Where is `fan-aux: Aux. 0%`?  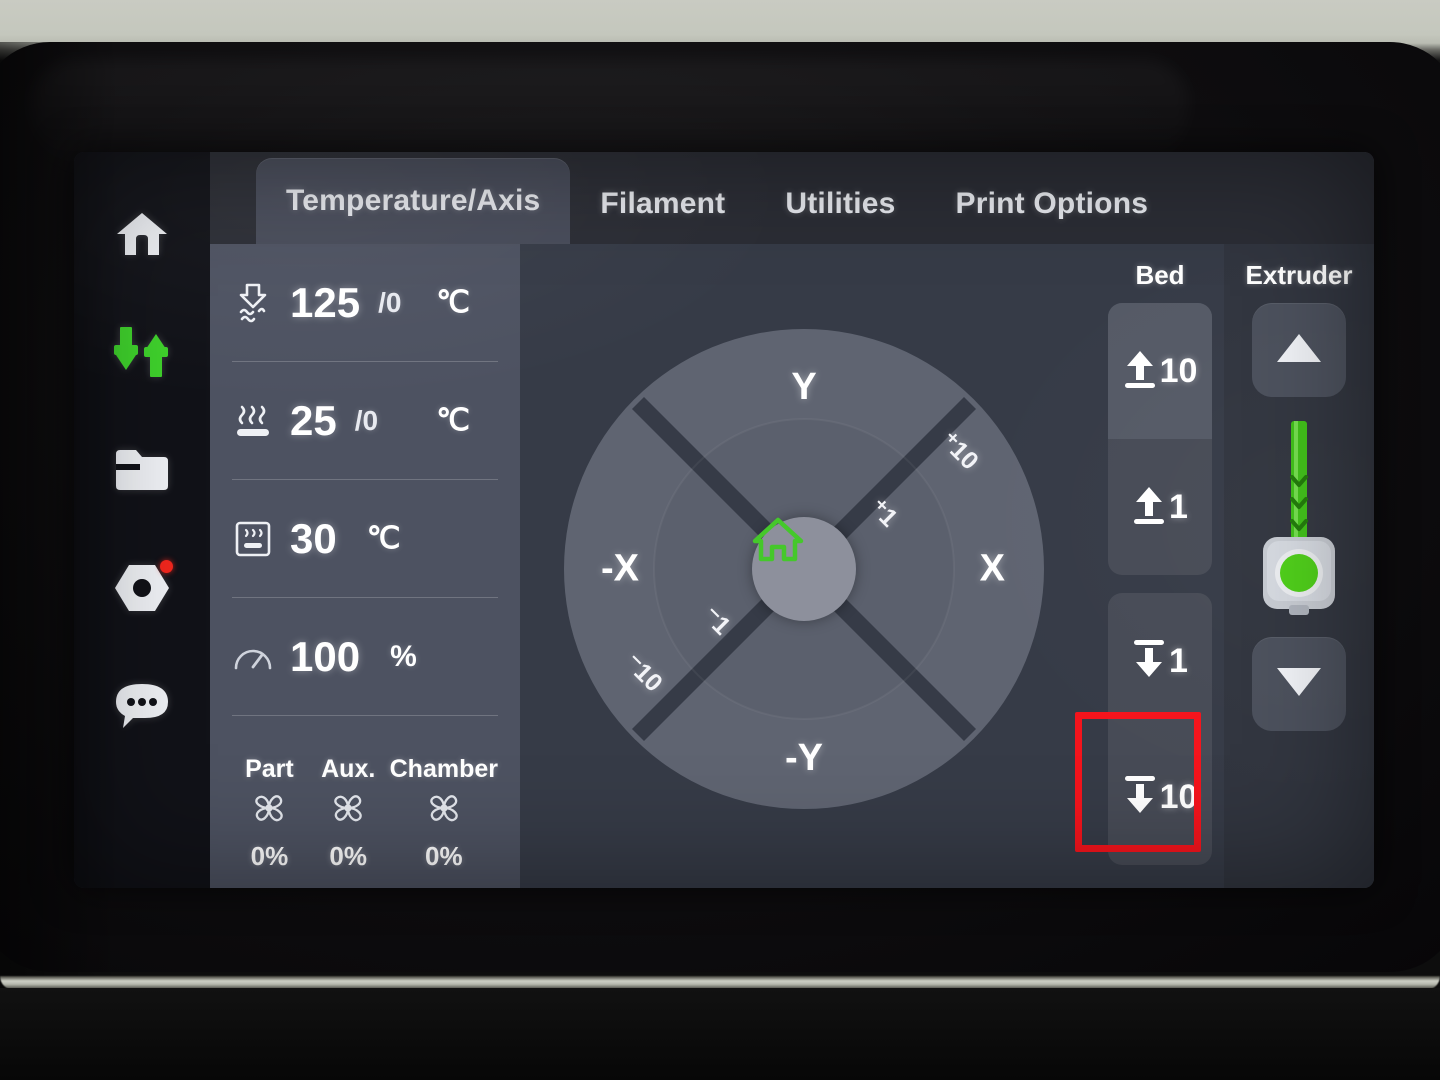
fan-aux: Aux. 0% is located at coordinates (348, 813).